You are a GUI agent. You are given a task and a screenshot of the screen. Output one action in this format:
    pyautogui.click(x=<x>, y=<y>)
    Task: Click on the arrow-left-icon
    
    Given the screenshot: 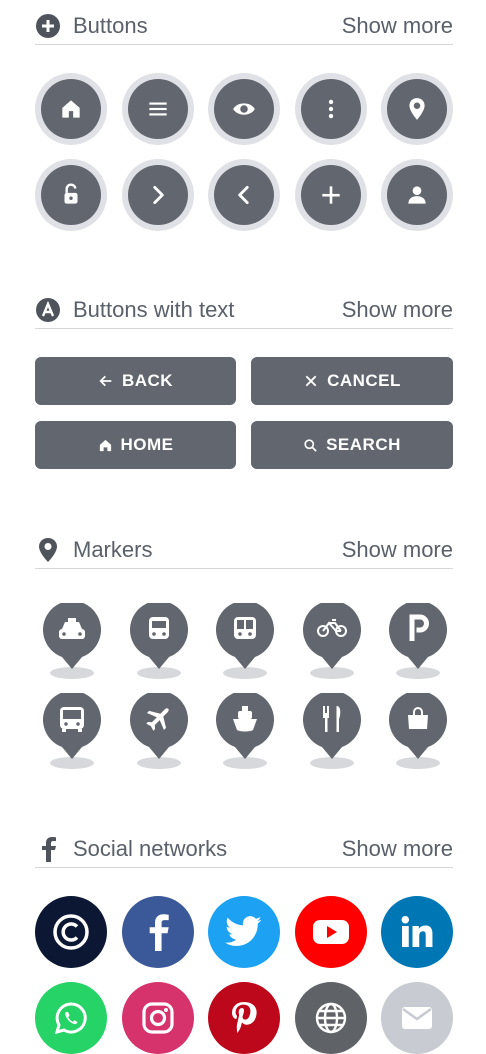 What is the action you would take?
    pyautogui.click(x=105, y=381)
    